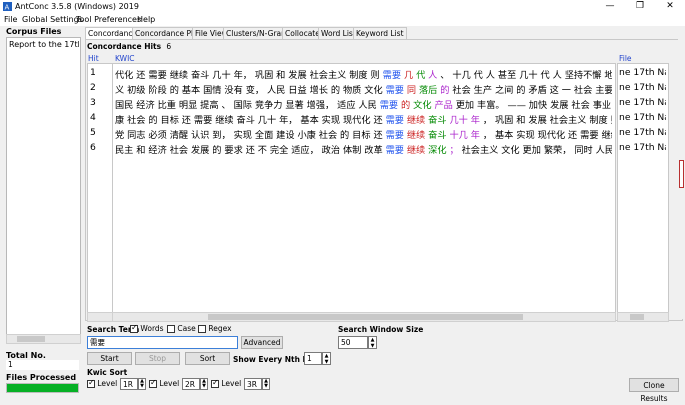  What do you see at coordinates (105, 383) in the screenshot?
I see `level-1-option: Level 1` at bounding box center [105, 383].